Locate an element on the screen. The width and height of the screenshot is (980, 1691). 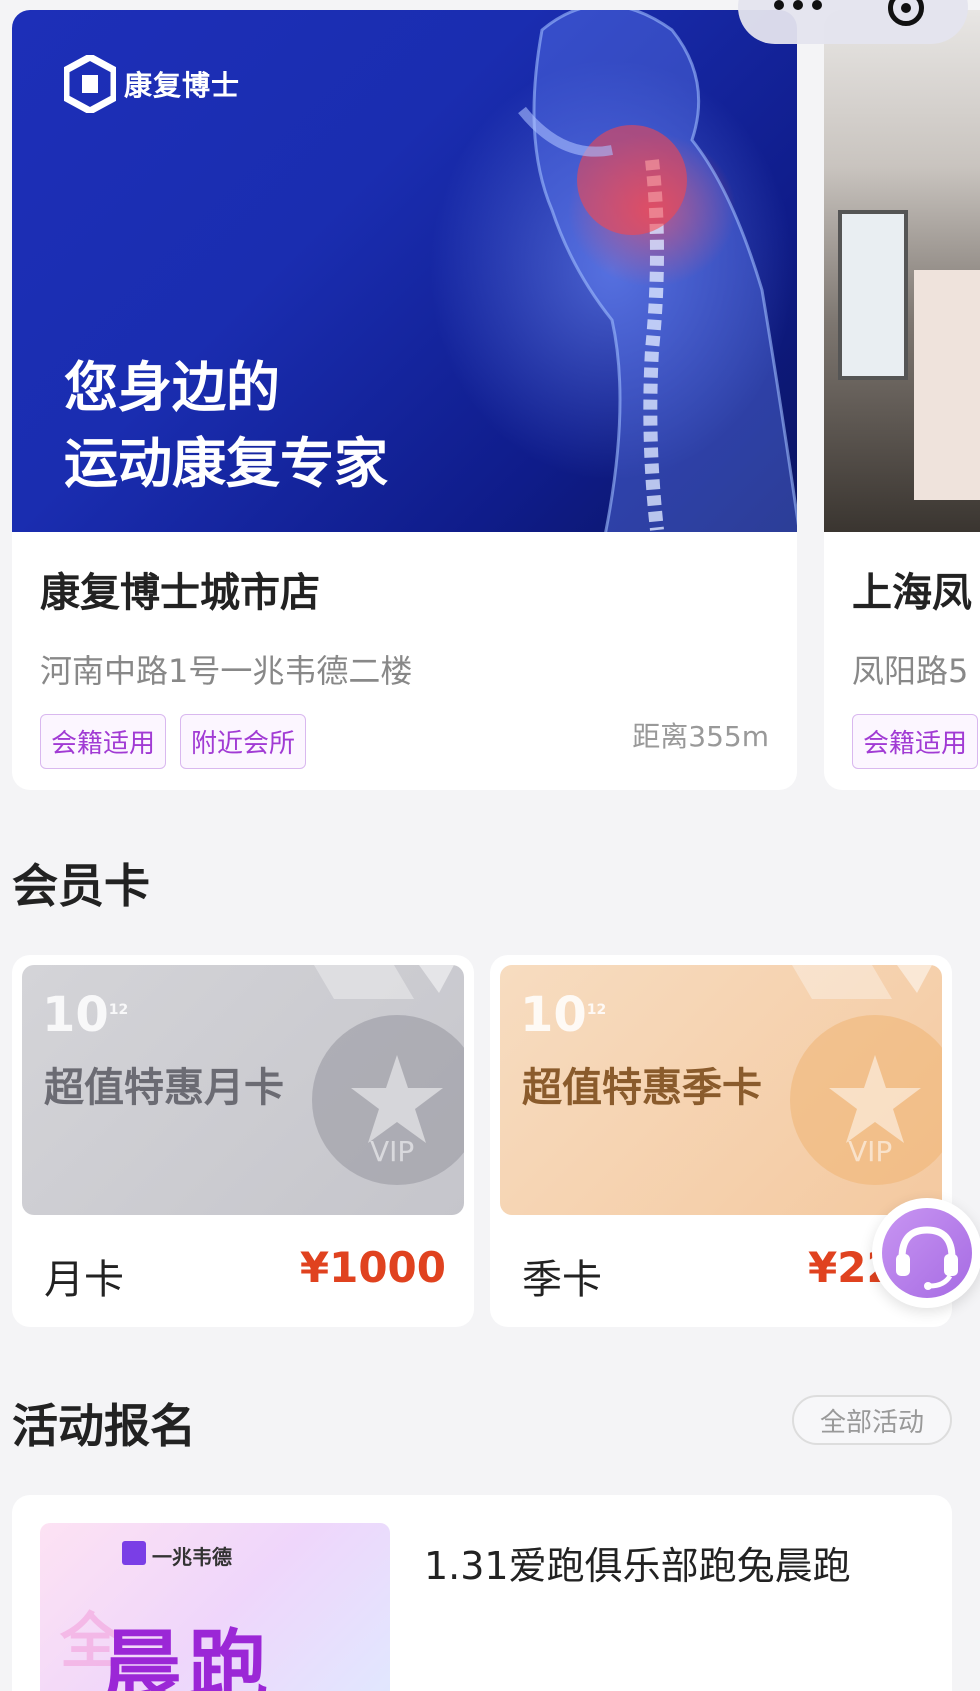
store-info: 康复博士城市店 河南中路1号一兆韦德二楼 会籍适用 附近会所 距离355m is located at coordinates (404, 664).